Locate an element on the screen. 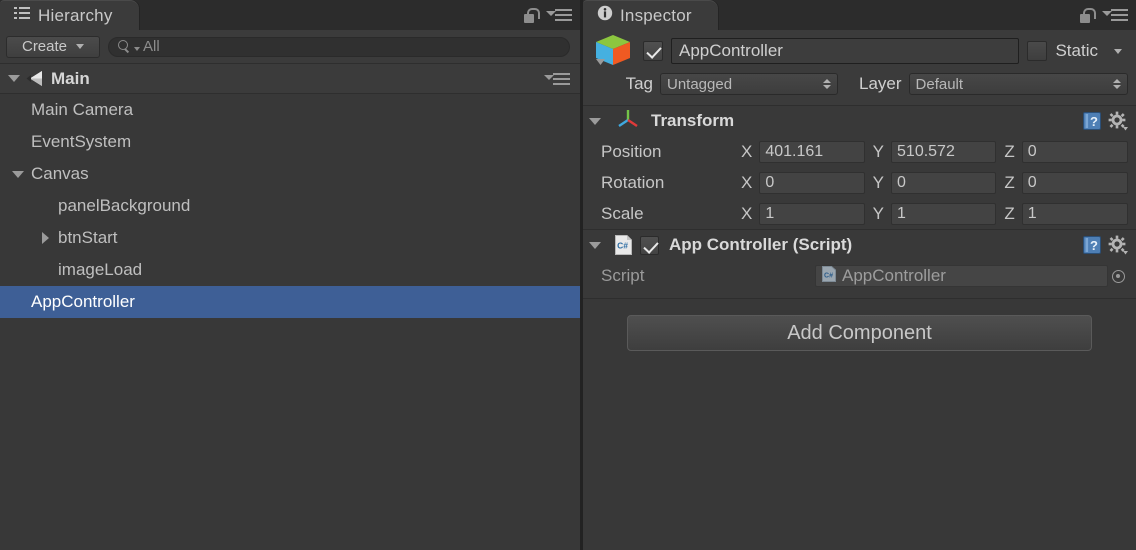 The image size is (1136, 550). hierarchy-item-btnstart: btnStart is located at coordinates (290, 238).